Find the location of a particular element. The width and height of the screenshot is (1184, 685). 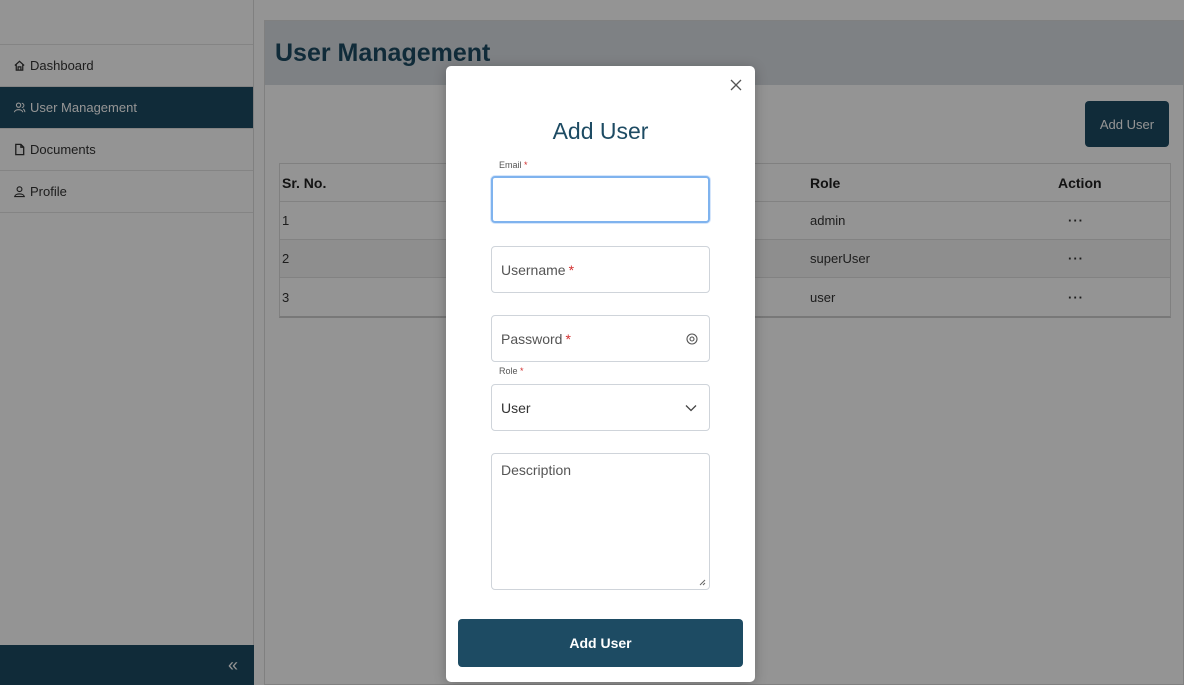

eye-icon is located at coordinates (692, 339).